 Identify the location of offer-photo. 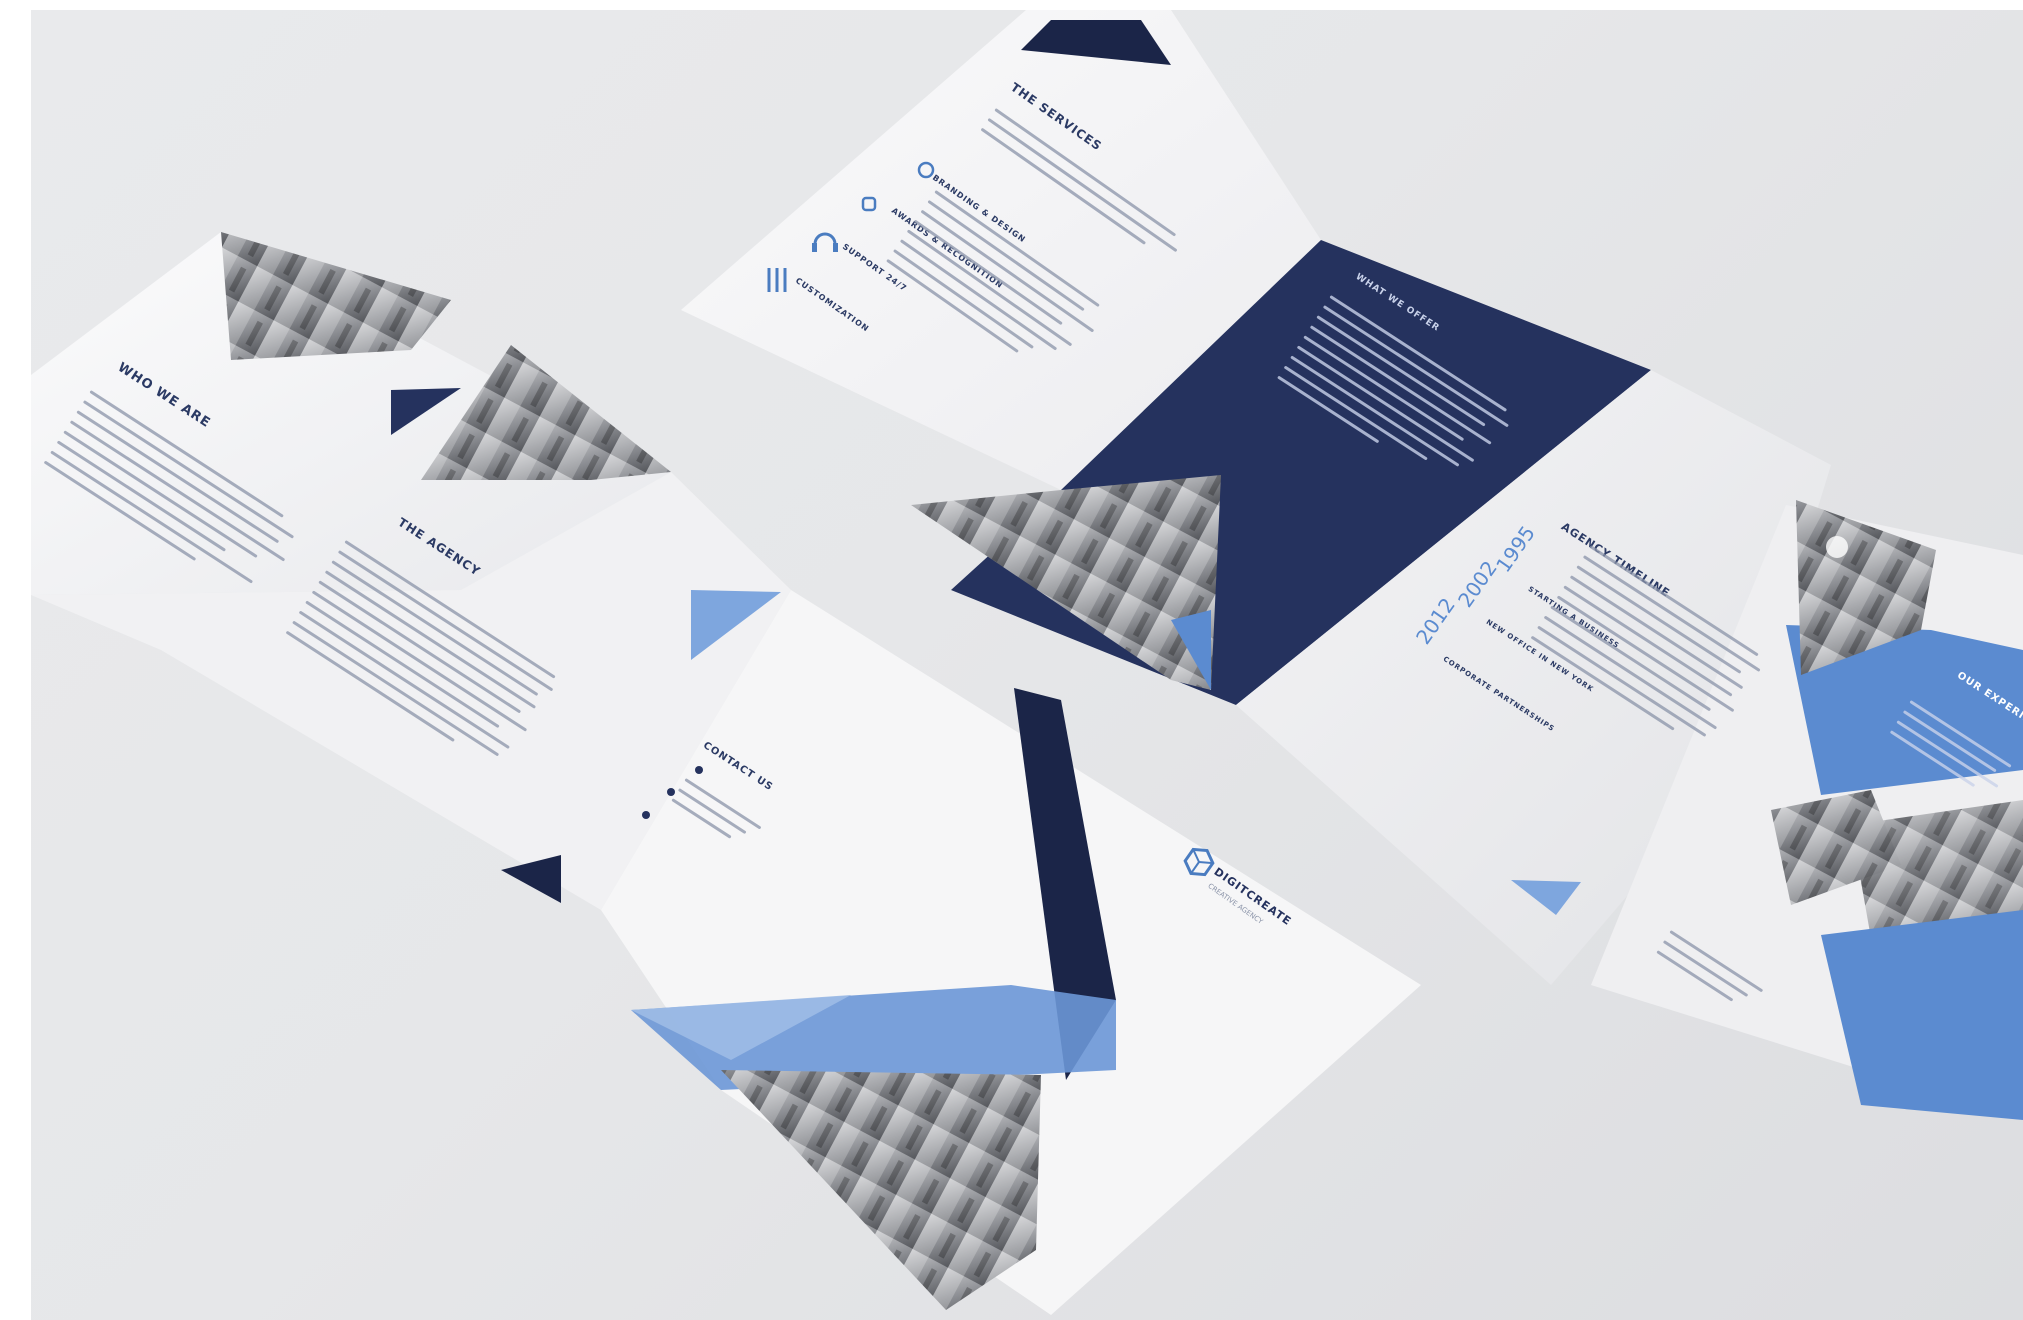
(1066, 582).